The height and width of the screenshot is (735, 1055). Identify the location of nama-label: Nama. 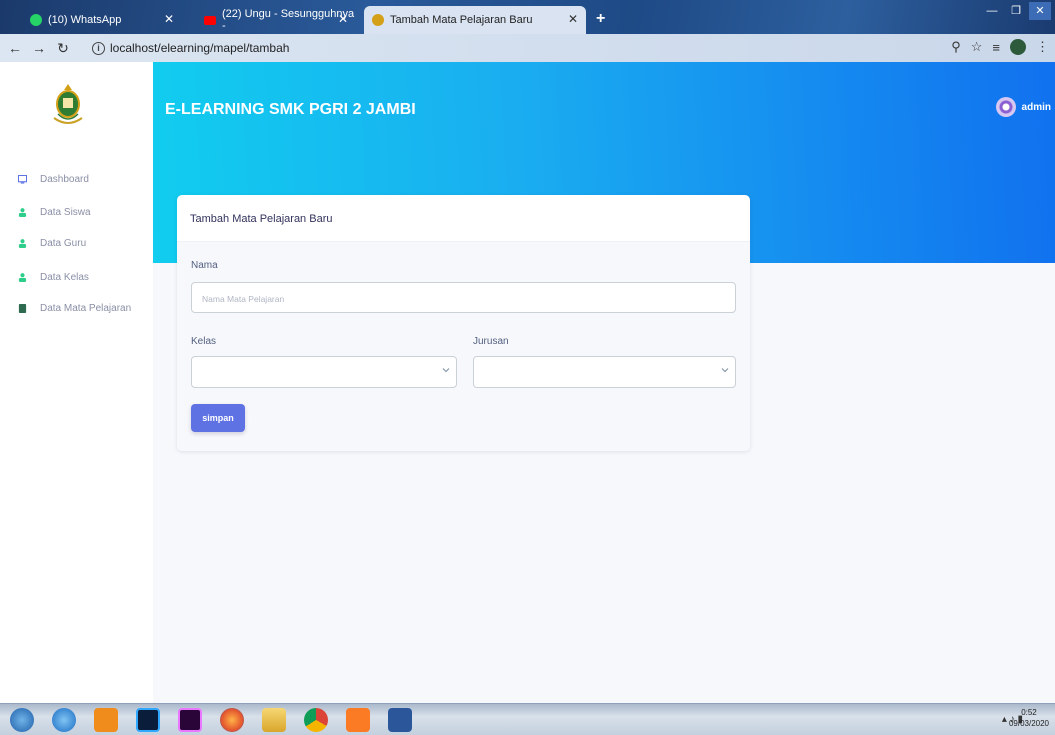
(204, 265).